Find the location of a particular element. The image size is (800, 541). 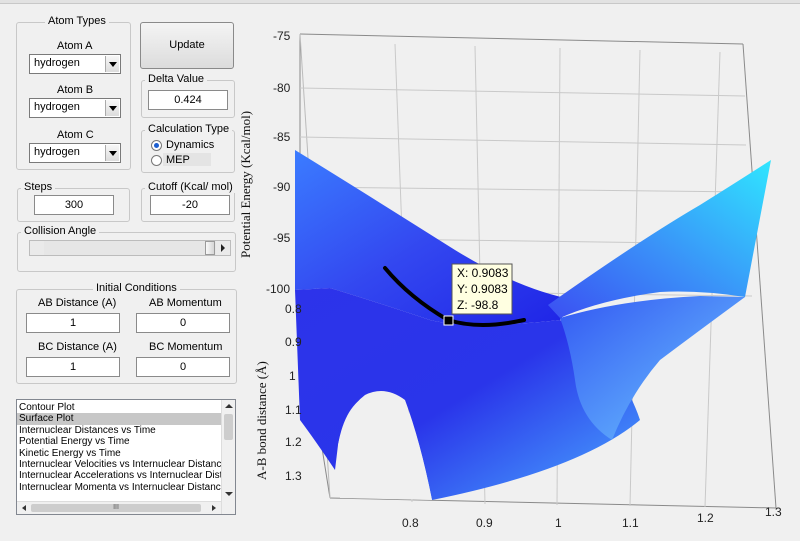

y-tick: 0.8 is located at coordinates (293, 309).